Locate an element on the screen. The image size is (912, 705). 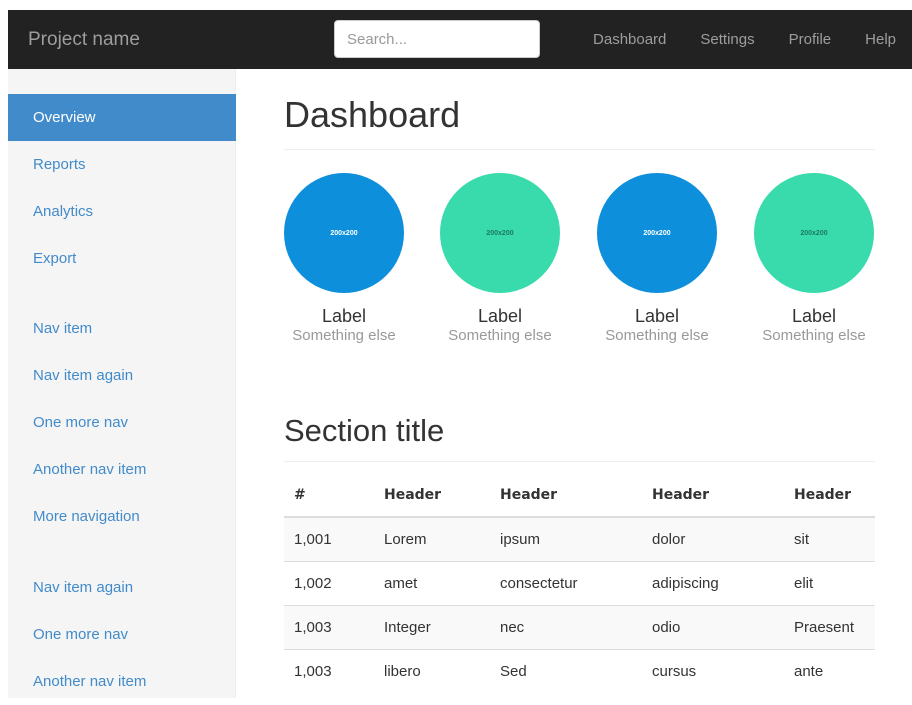
table-row: 1,002 amet consectetur adipiscing elit is located at coordinates (579, 583).